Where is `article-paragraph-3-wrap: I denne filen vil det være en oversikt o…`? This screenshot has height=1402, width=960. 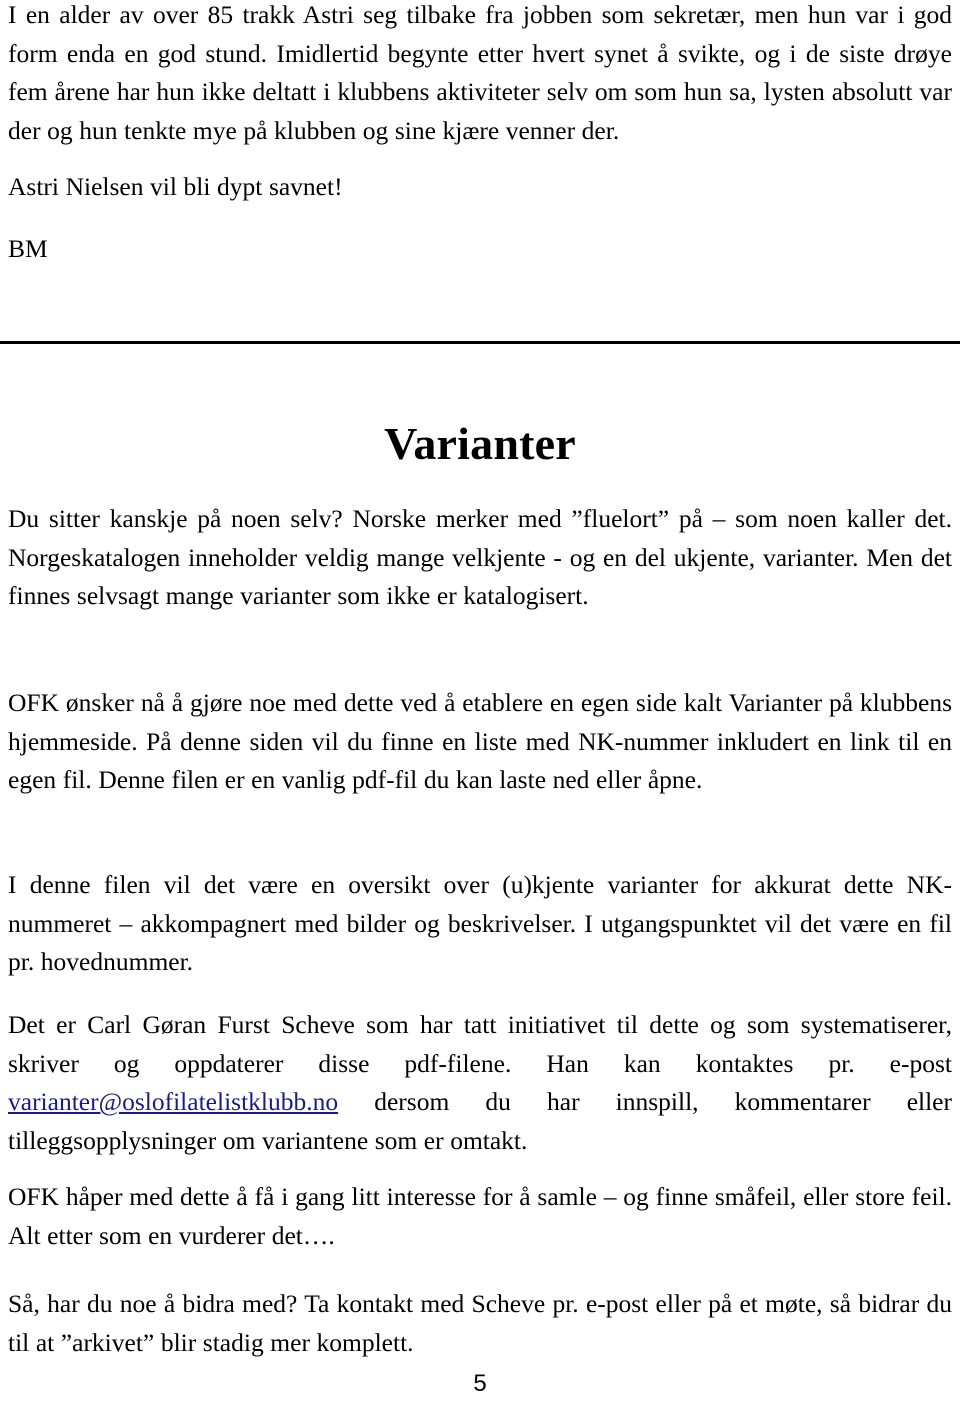
article-paragraph-3-wrap: I denne filen vil det være en oversikt o… is located at coordinates (480, 924).